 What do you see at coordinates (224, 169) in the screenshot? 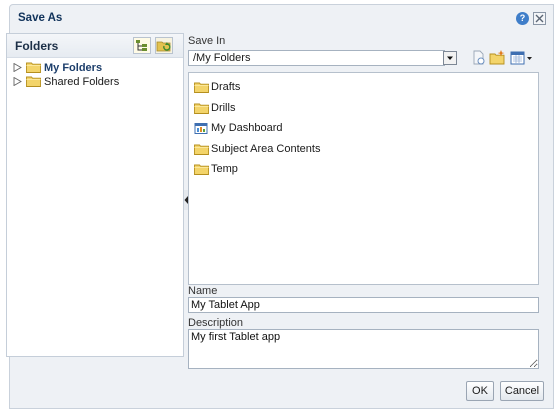
I see `list-item-label: Temp` at bounding box center [224, 169].